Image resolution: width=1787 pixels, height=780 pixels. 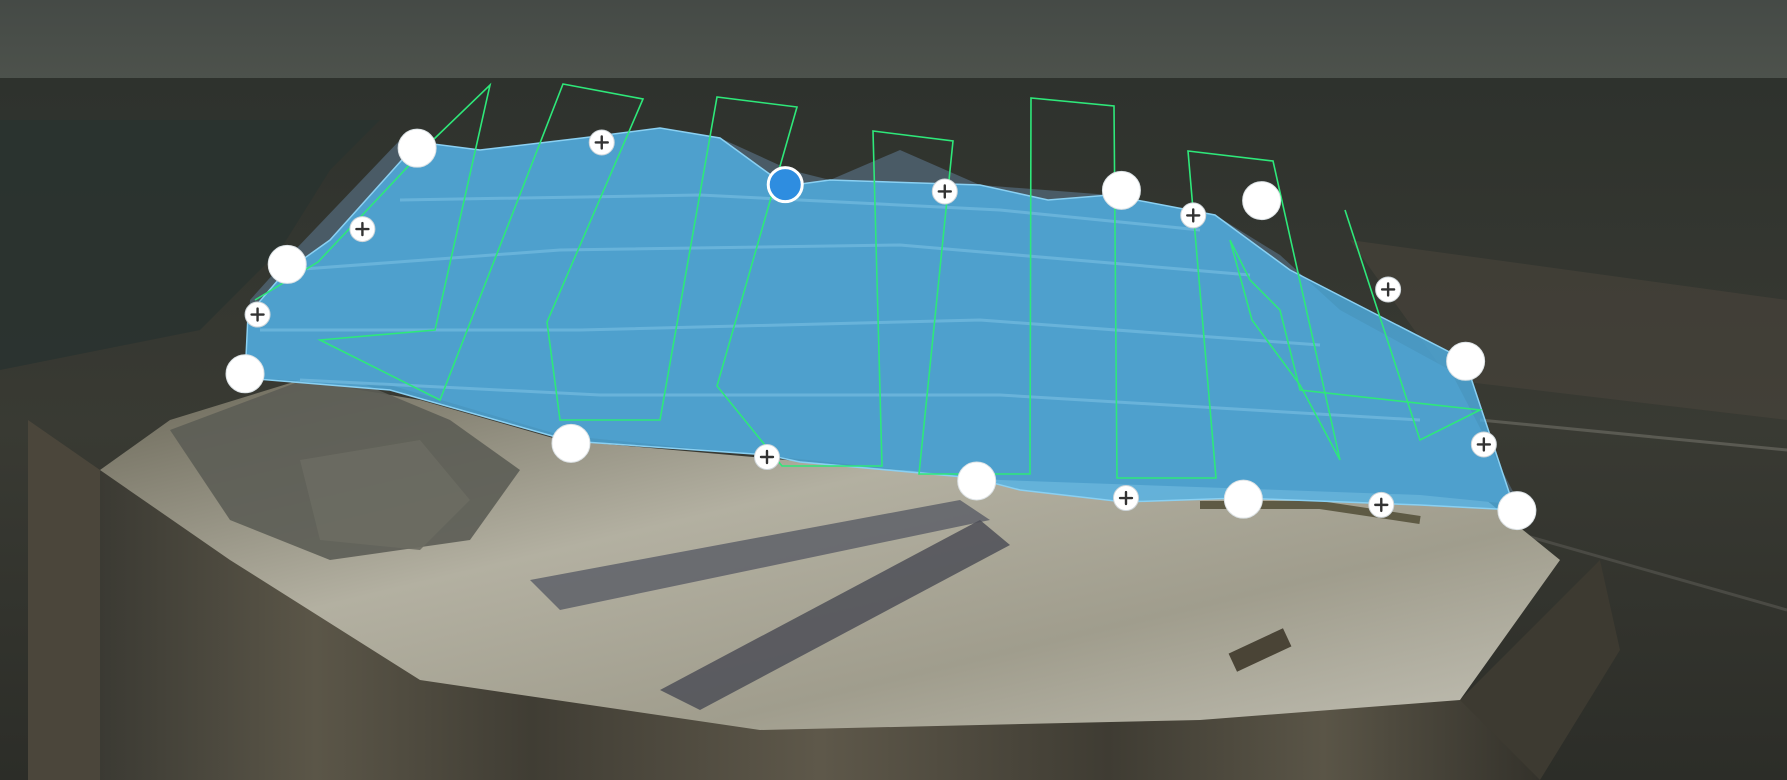 I want to click on selected-vertex-handle, so click(x=785, y=185).